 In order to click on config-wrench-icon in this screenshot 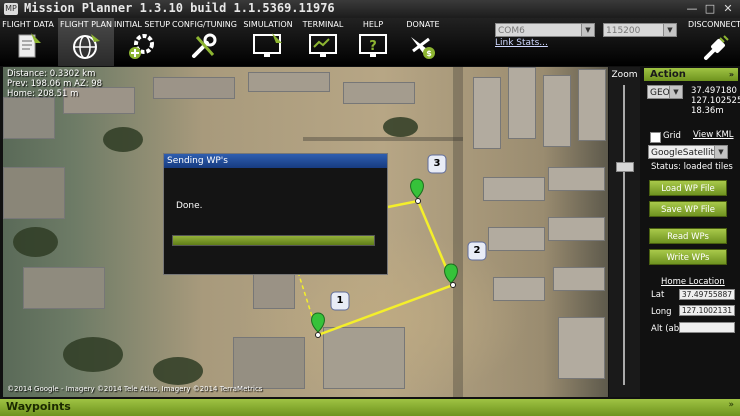, I will do `click(204, 45)`.